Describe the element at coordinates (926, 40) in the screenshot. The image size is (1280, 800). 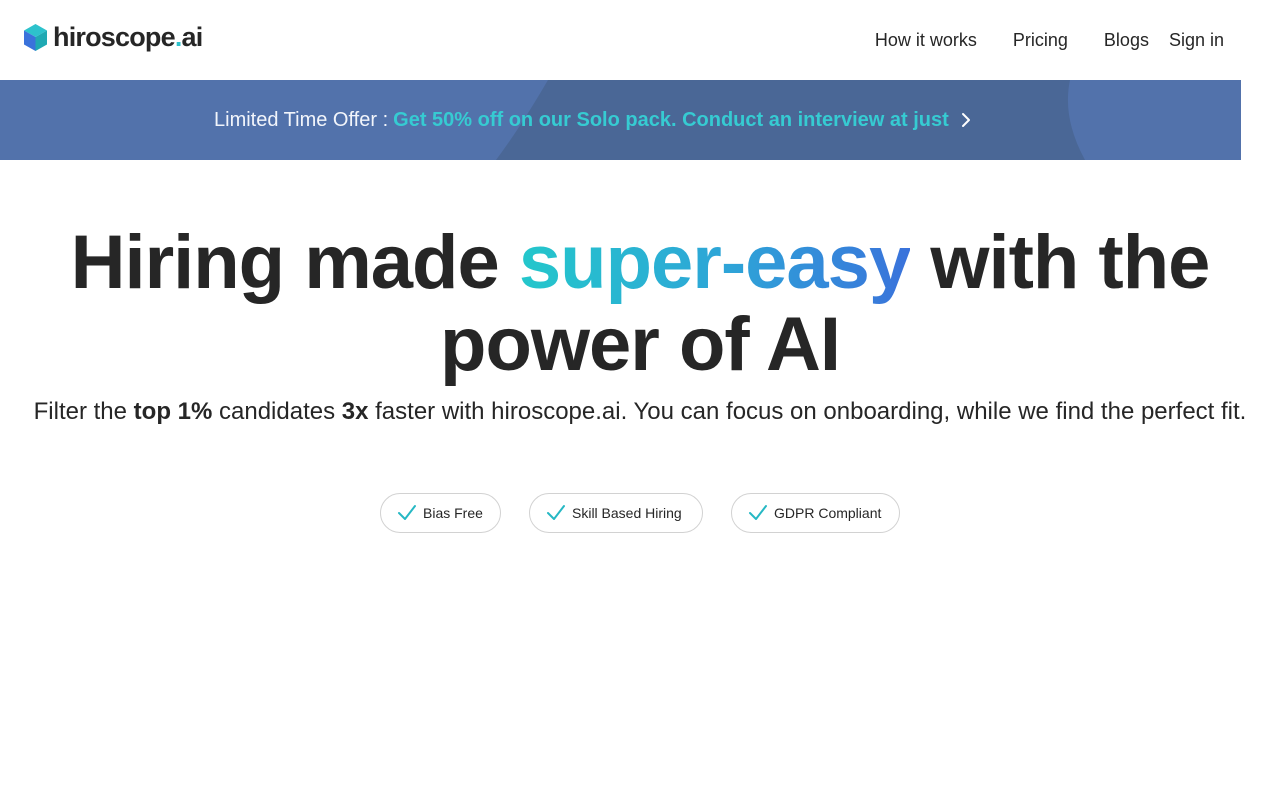
I see `nav-how-it-works: How it works` at that location.